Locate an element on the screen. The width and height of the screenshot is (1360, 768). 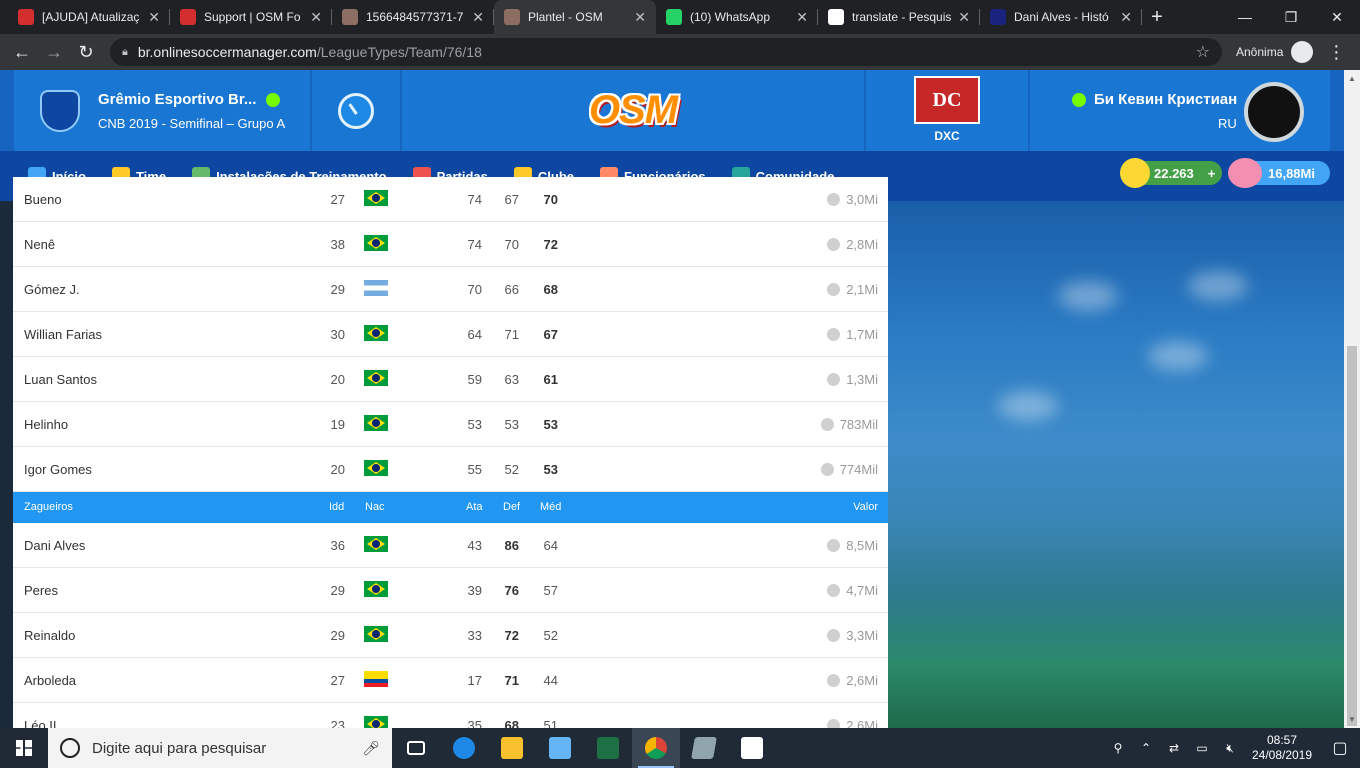
player-name: Dani Alves is located at coordinates (54, 545).